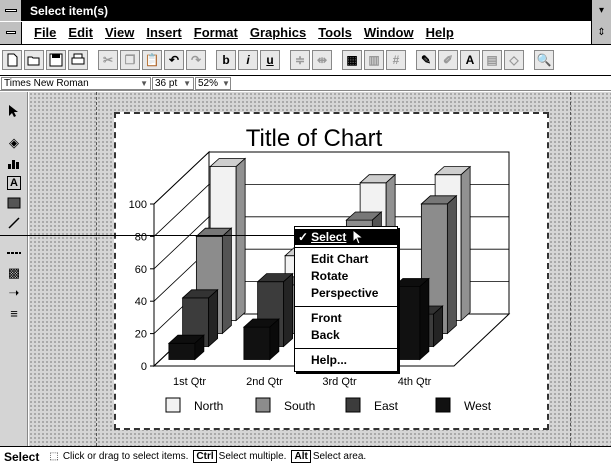  Describe the element at coordinates (130, 60) in the screenshot. I see `copy-icon: ❐` at that location.